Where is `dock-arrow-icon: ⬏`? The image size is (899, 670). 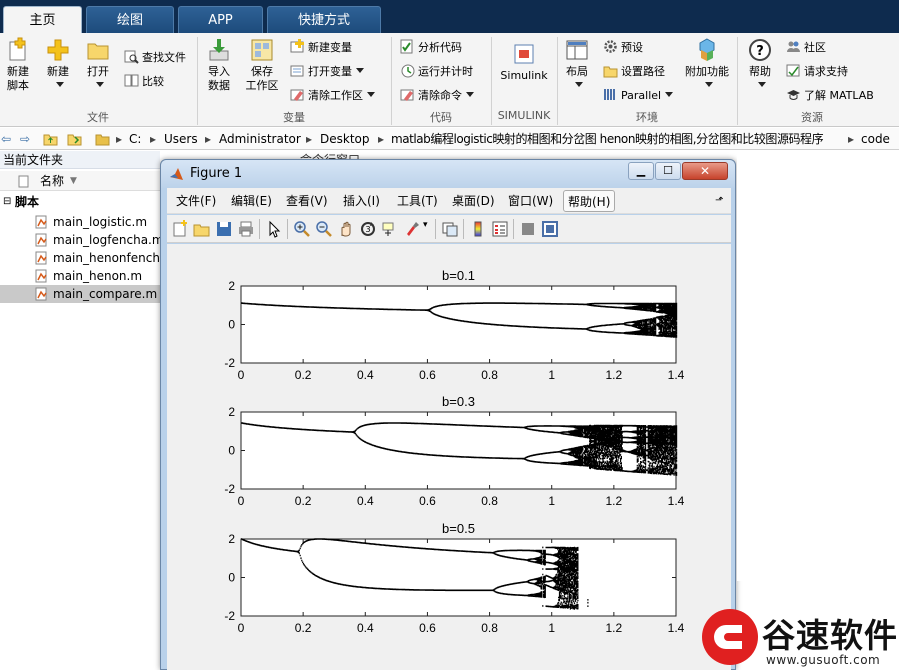
dock-arrow-icon: ⬏ is located at coordinates (719, 201).